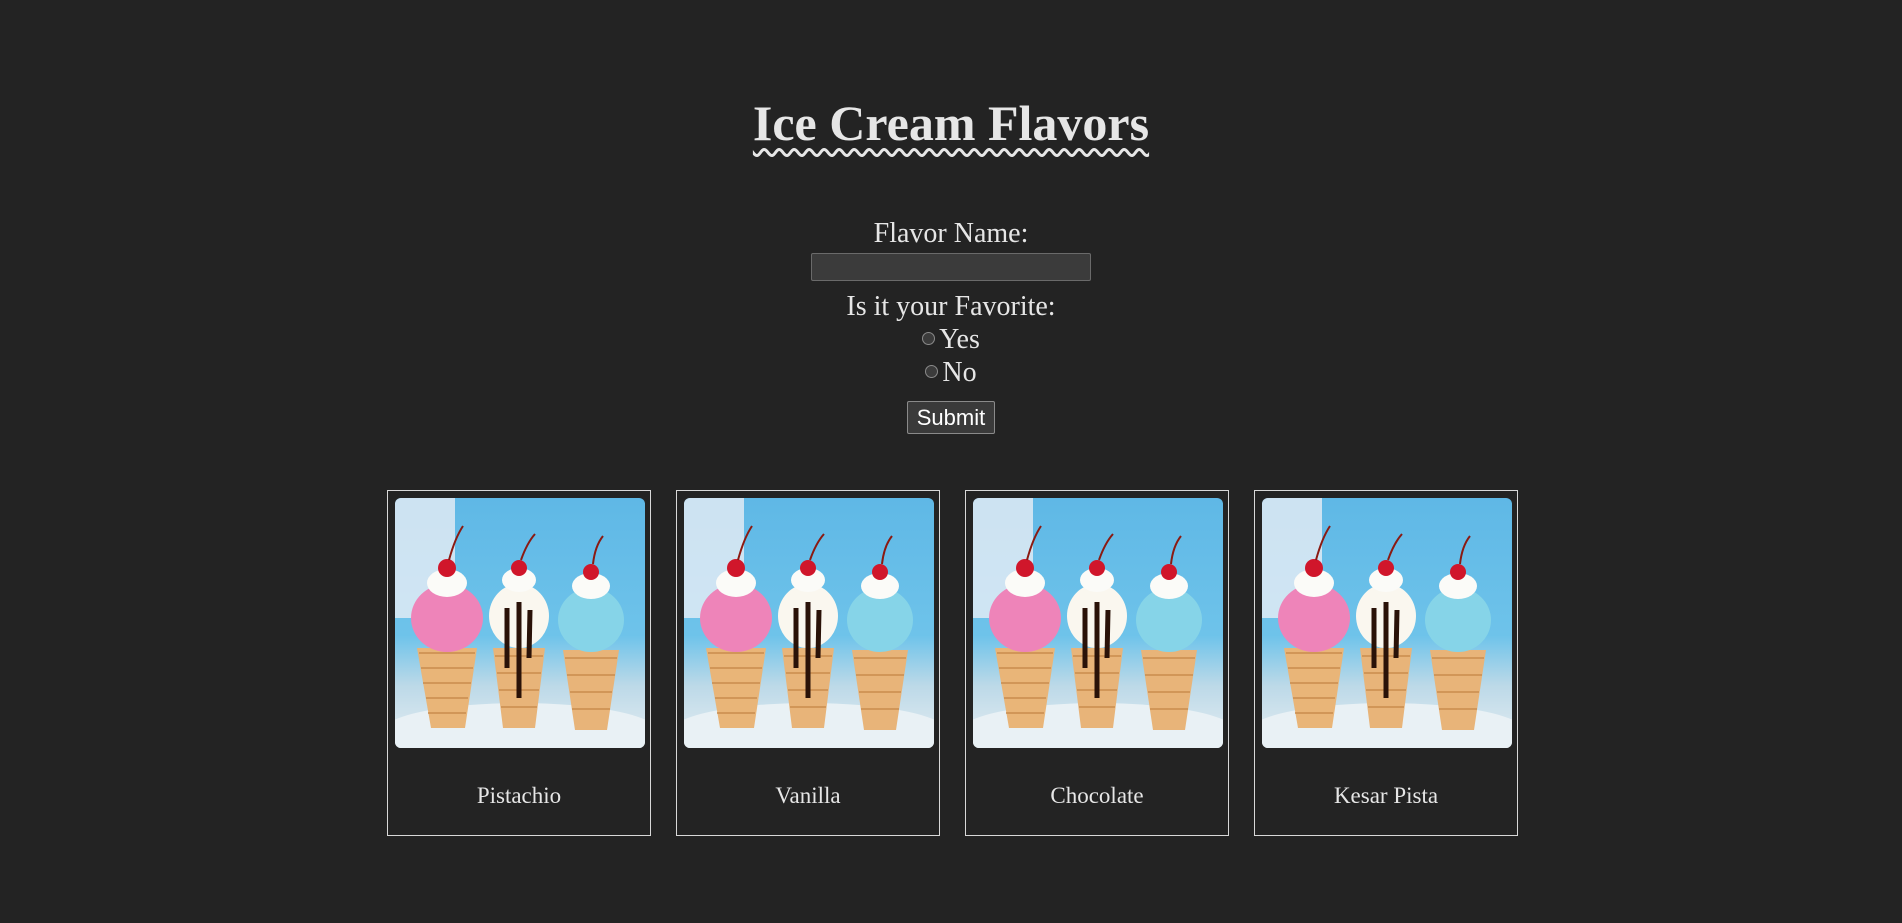 This screenshot has width=1902, height=923. I want to click on submit-button: Submit, so click(951, 417).